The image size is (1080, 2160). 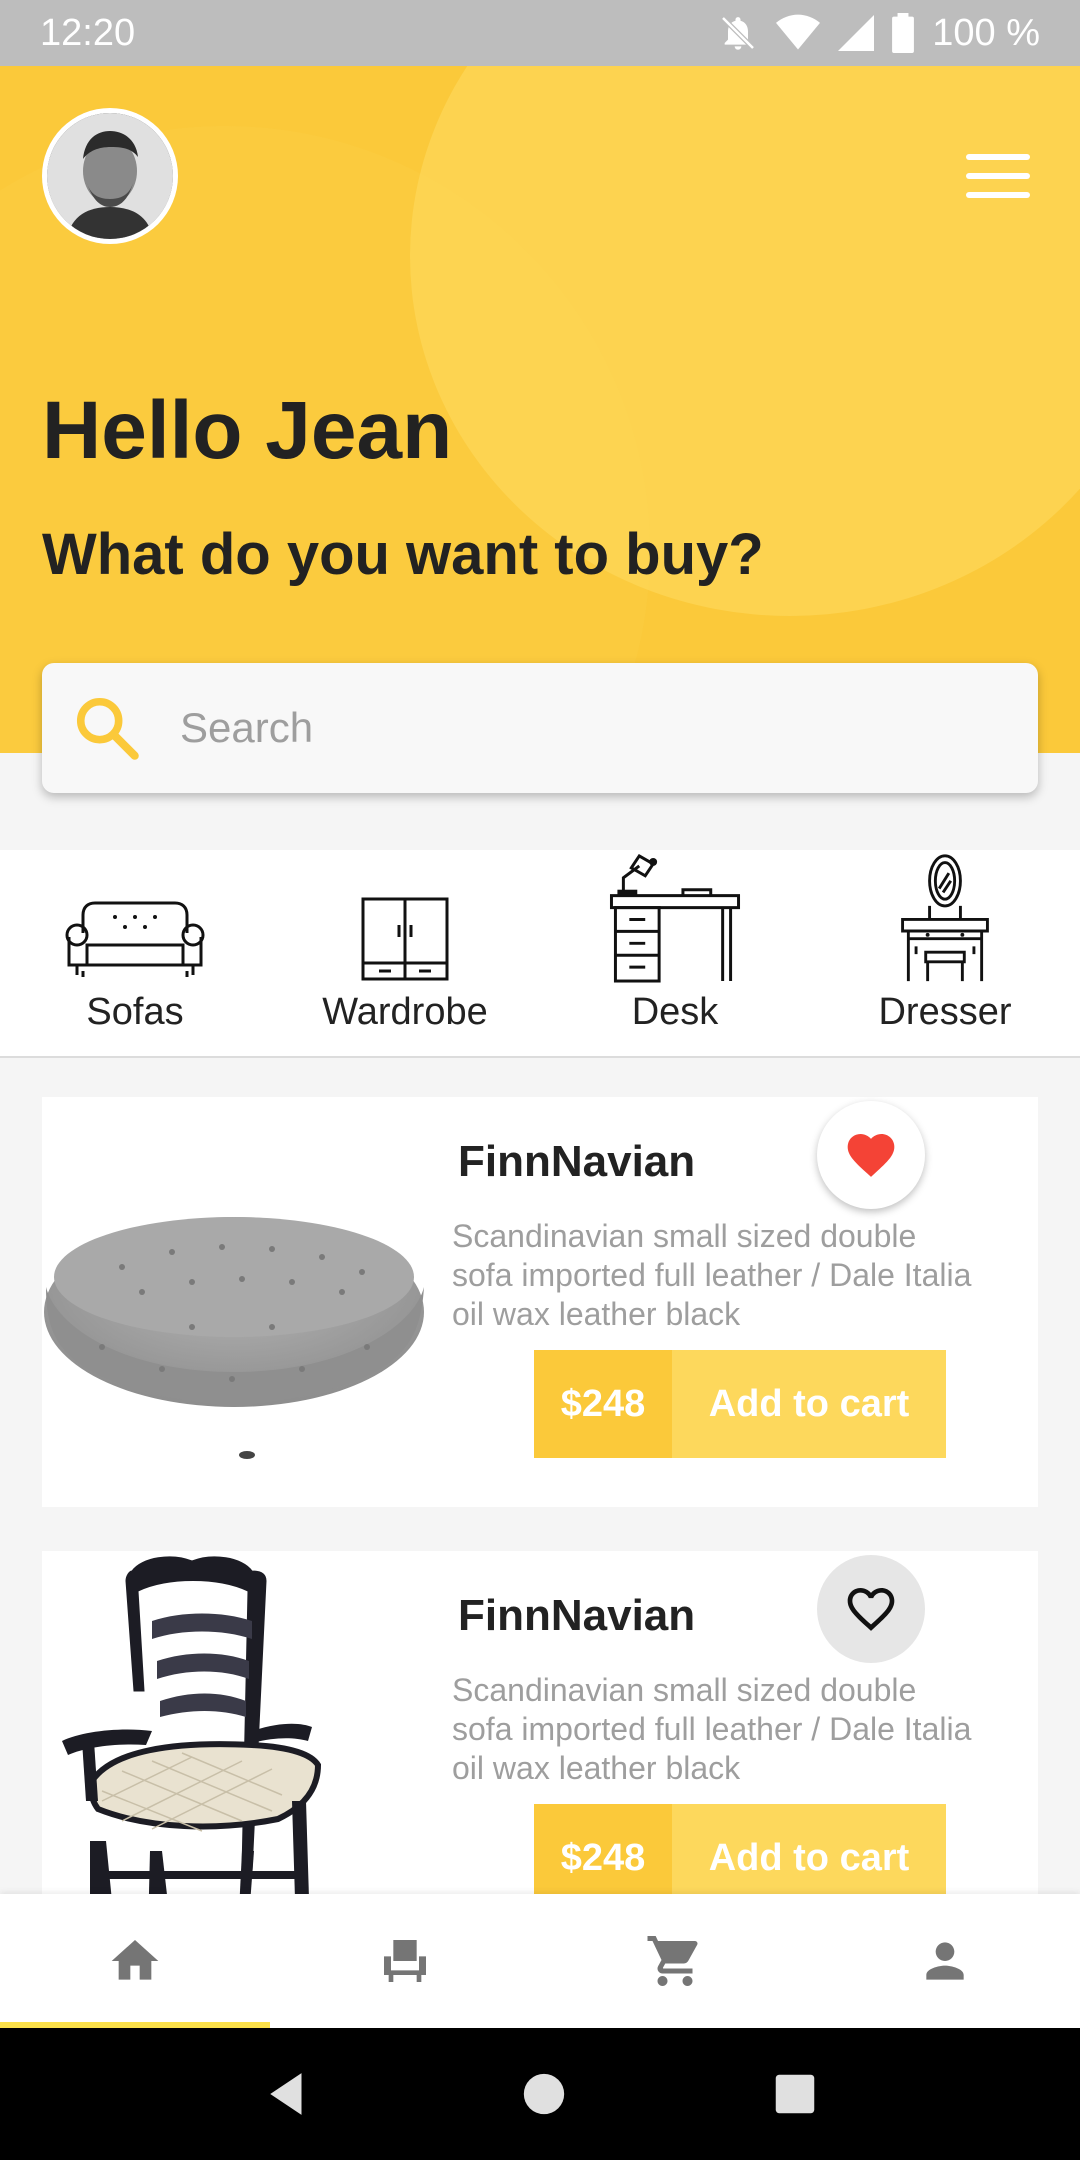 What do you see at coordinates (945, 1012) in the screenshot?
I see `category-label: Dresser` at bounding box center [945, 1012].